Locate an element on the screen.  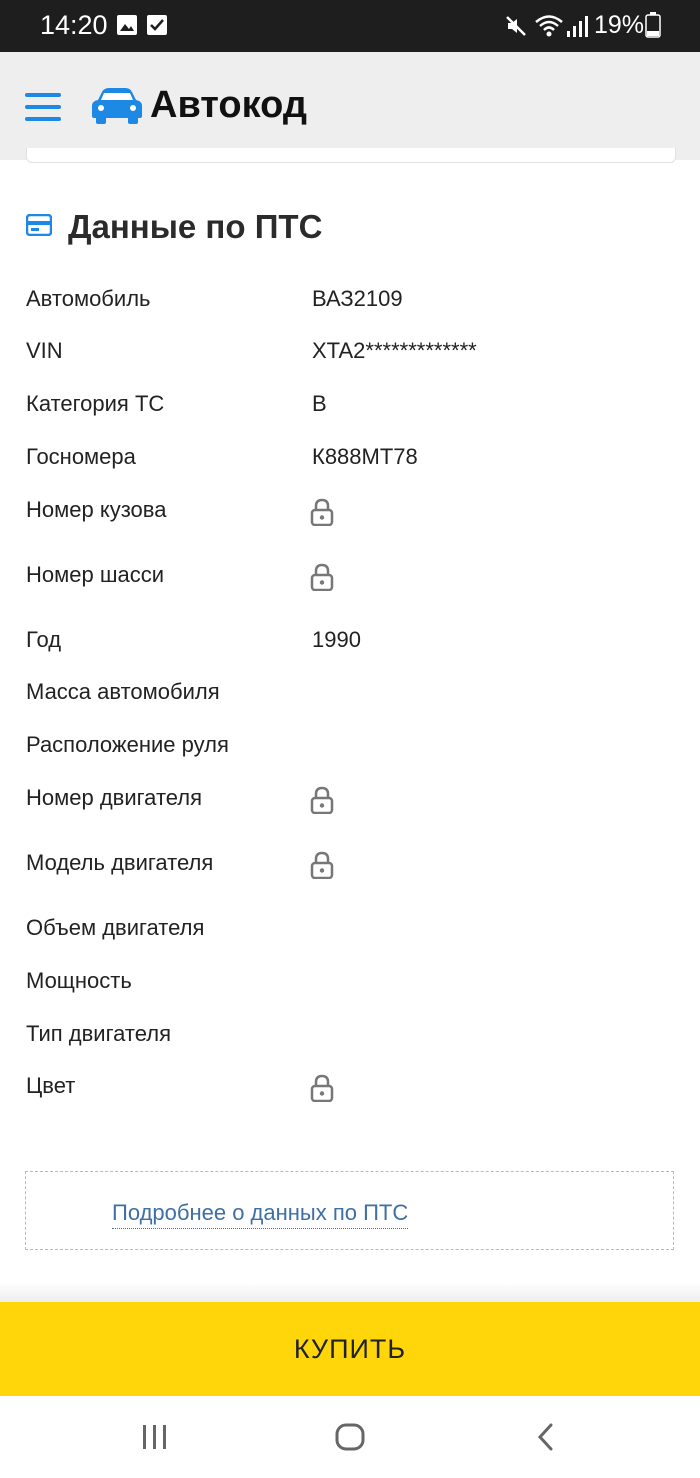
more-info-box: Подробнее о данных по ПТС is located at coordinates (349, 1210).